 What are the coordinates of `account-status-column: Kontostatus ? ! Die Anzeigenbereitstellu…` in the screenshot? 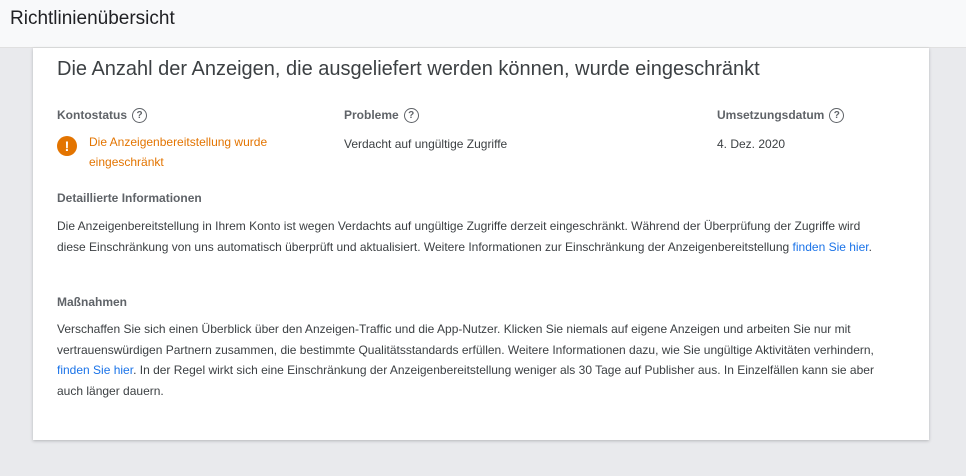 It's located at (182, 139).